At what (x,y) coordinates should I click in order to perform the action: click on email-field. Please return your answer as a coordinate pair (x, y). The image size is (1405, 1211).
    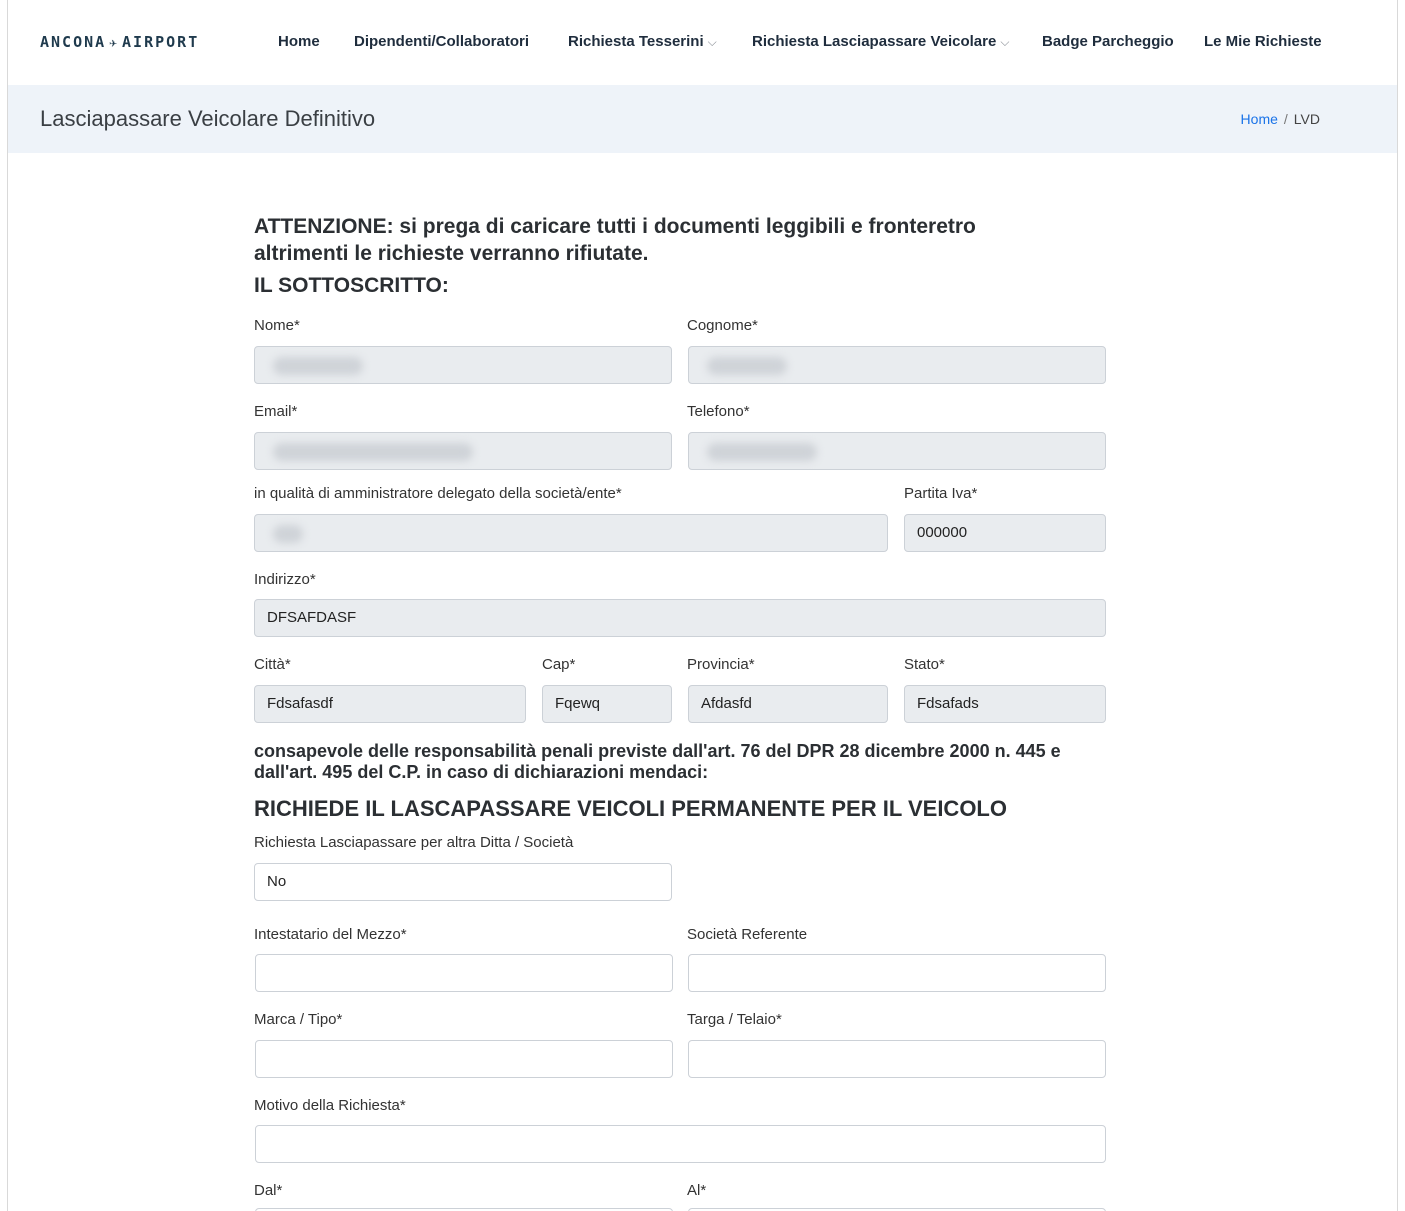
    Looking at the image, I should click on (463, 451).